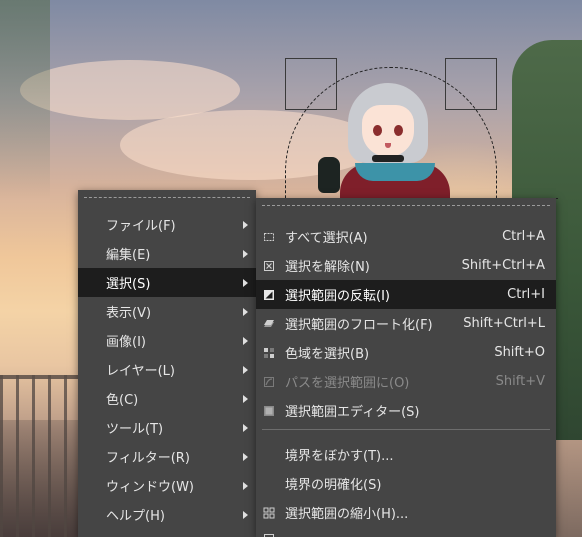  I want to click on character-face, so click(388, 131).